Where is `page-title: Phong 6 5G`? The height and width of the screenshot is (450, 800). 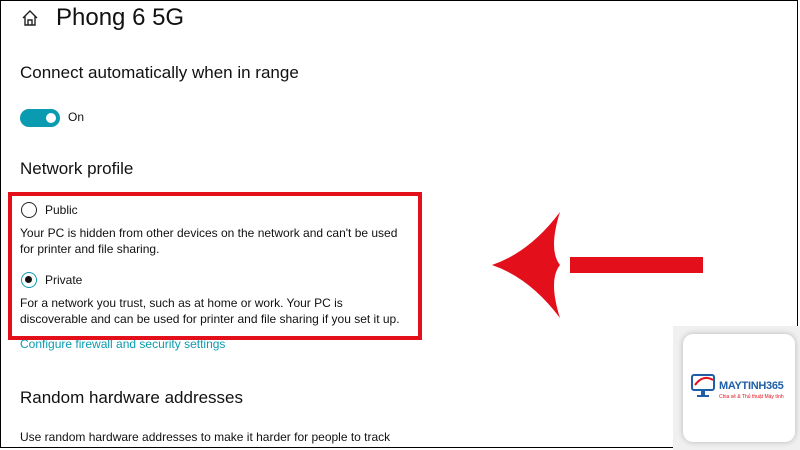
page-title: Phong 6 5G is located at coordinates (120, 17).